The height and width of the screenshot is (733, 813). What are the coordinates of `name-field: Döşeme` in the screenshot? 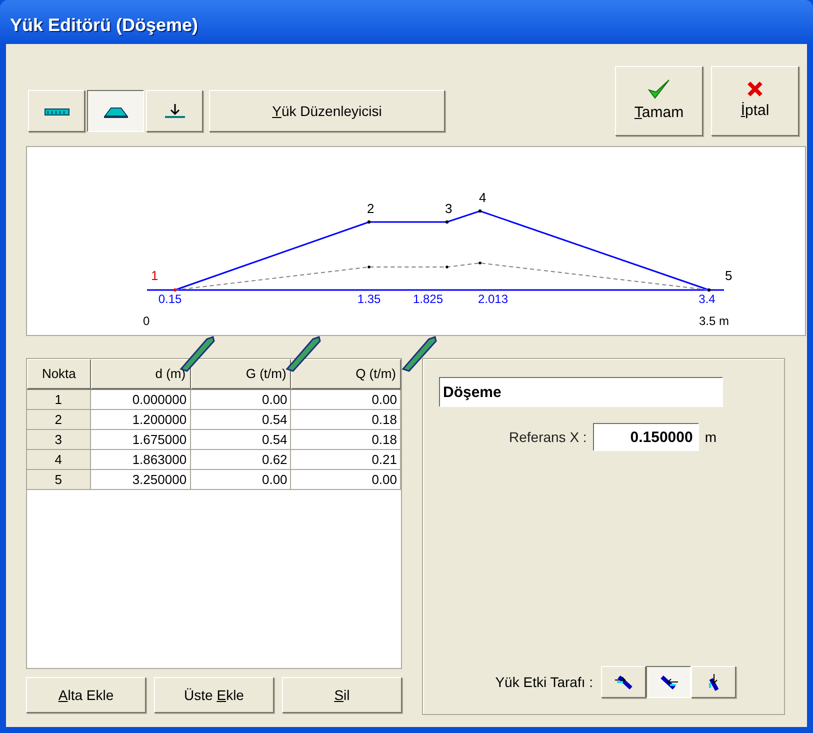 It's located at (581, 392).